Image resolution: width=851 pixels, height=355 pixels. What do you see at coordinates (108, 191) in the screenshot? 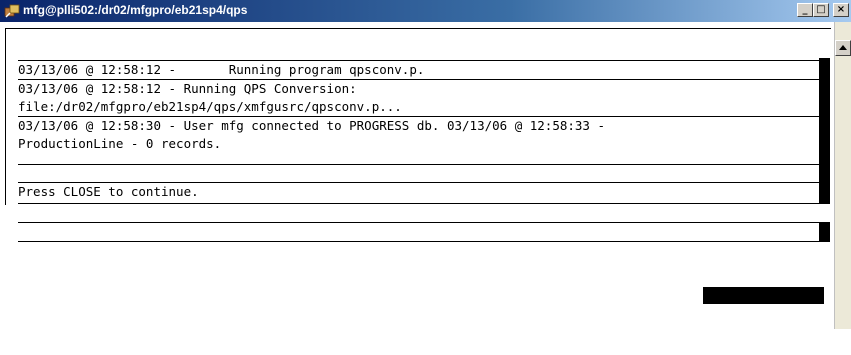
I see `log-line: Press CLOSE to continue.` at bounding box center [108, 191].